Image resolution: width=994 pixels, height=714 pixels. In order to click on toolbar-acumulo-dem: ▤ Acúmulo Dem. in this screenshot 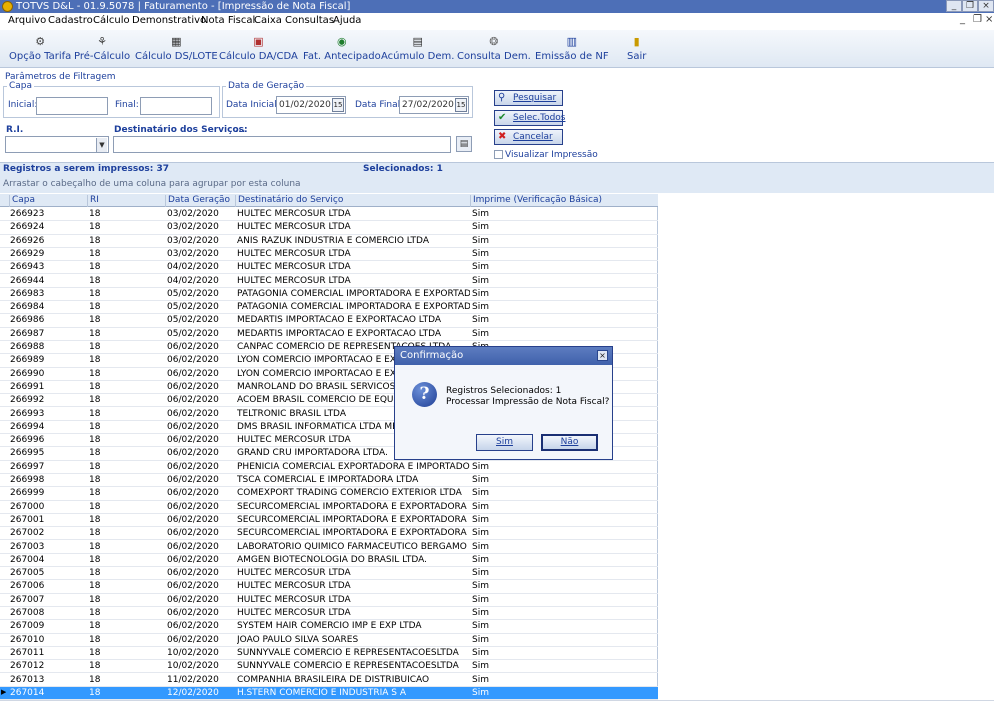, I will do `click(417, 49)`.